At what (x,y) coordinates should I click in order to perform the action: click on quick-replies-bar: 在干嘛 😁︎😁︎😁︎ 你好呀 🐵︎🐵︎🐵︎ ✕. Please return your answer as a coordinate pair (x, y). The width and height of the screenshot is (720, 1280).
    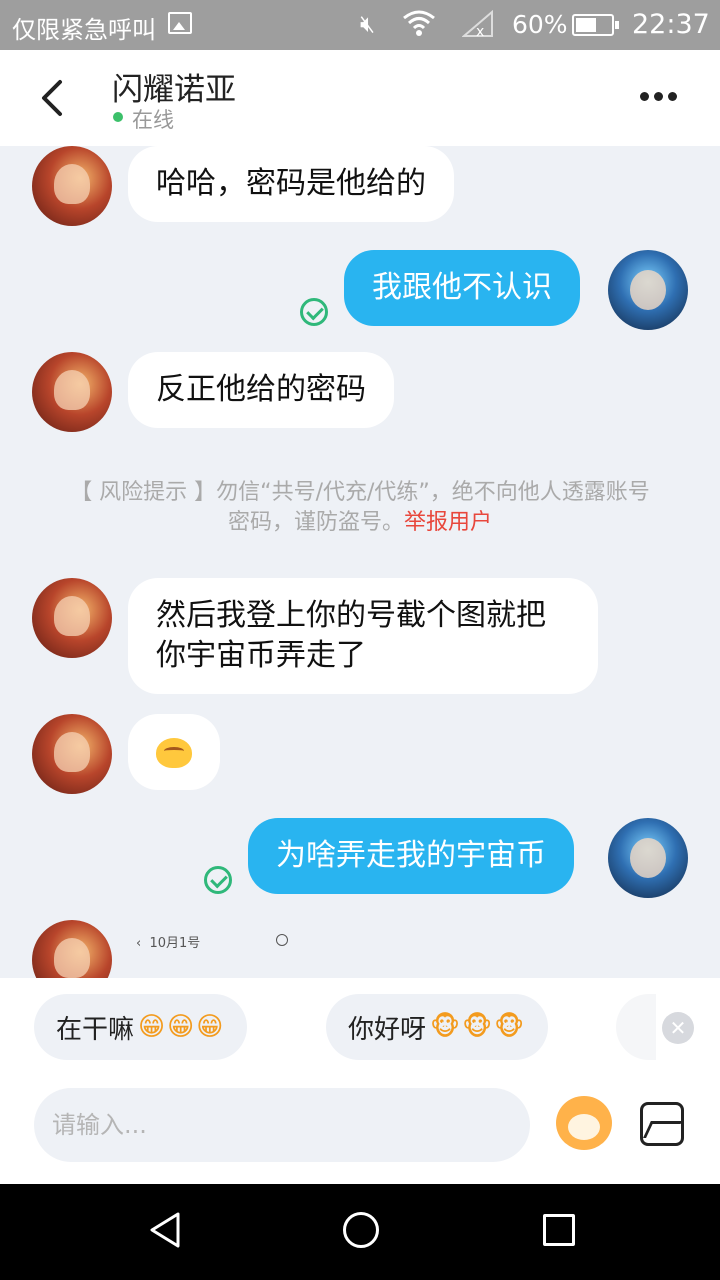
    Looking at the image, I should click on (360, 1031).